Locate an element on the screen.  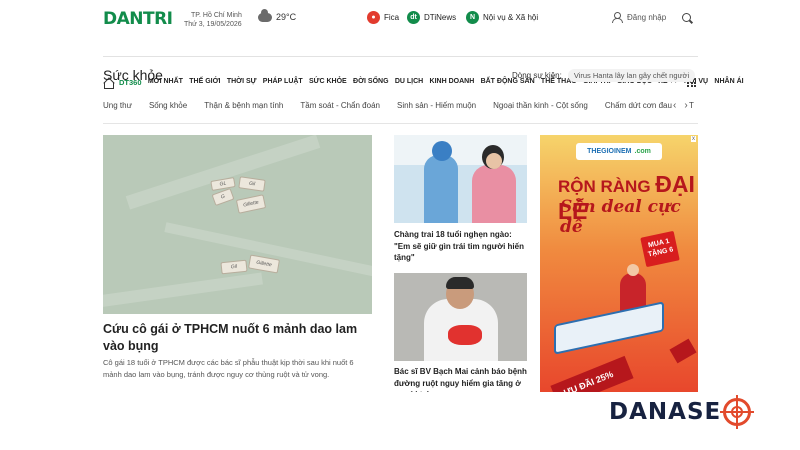
subnav-item-cham-dut-con-dau: Chấm dứt cơn đau is located at coordinates (638, 105).